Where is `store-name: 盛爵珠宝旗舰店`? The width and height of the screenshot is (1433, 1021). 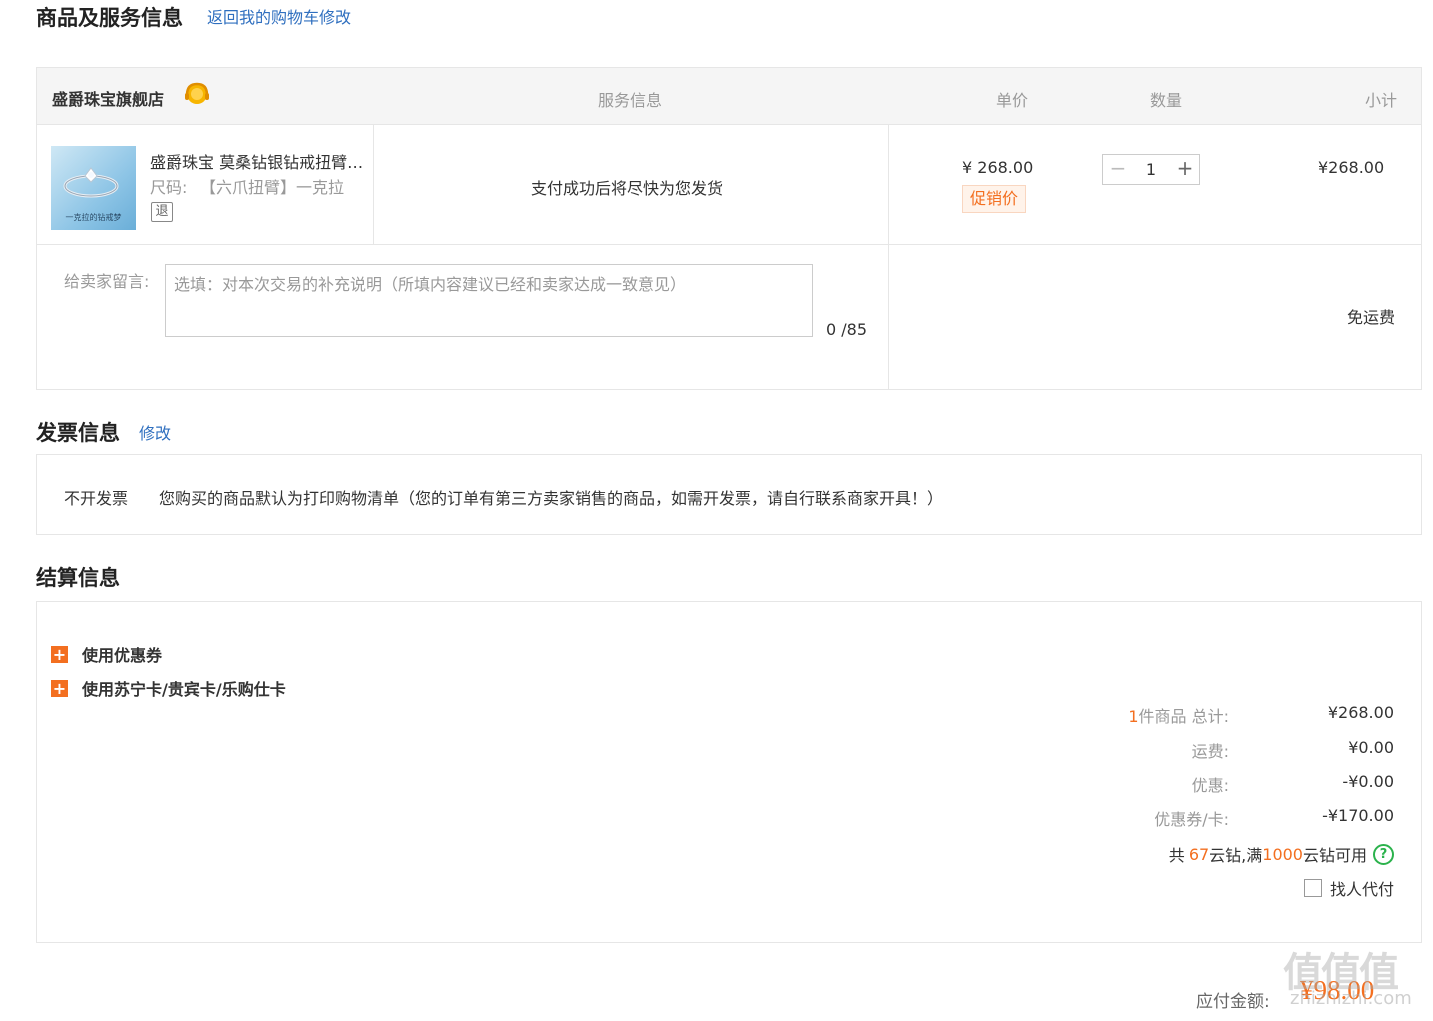
store-name: 盛爵珠宝旗舰店 is located at coordinates (108, 98).